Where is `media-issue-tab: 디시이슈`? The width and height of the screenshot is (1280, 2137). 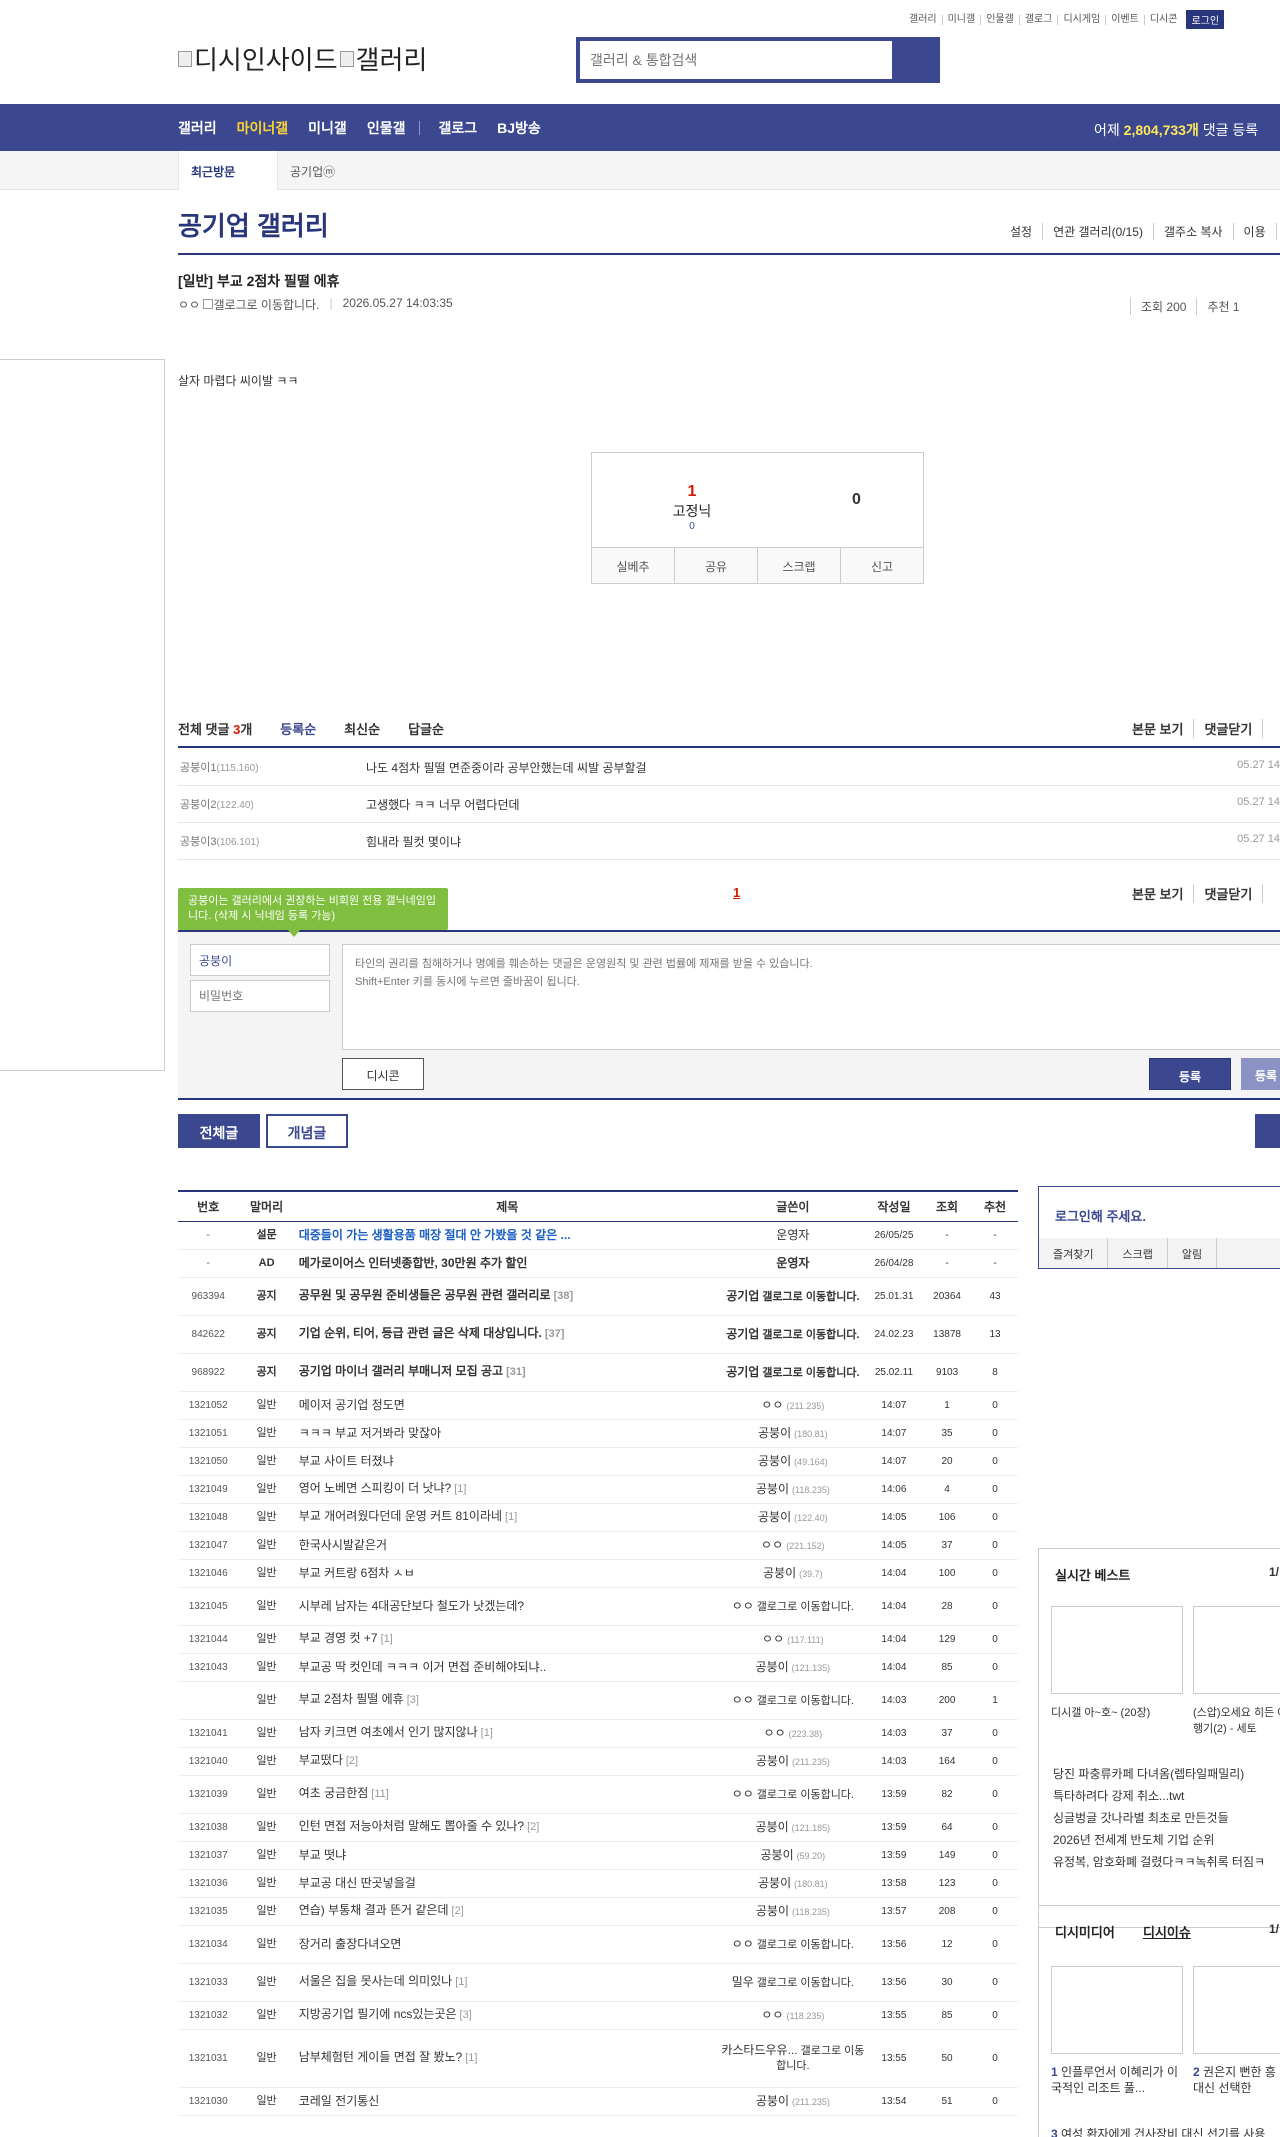 media-issue-tab: 디시이슈 is located at coordinates (1167, 1931).